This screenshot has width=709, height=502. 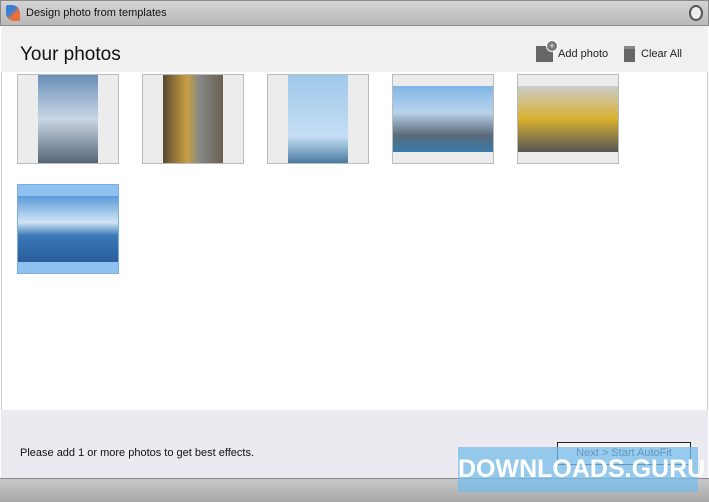 What do you see at coordinates (696, 13) in the screenshot?
I see `close-button` at bounding box center [696, 13].